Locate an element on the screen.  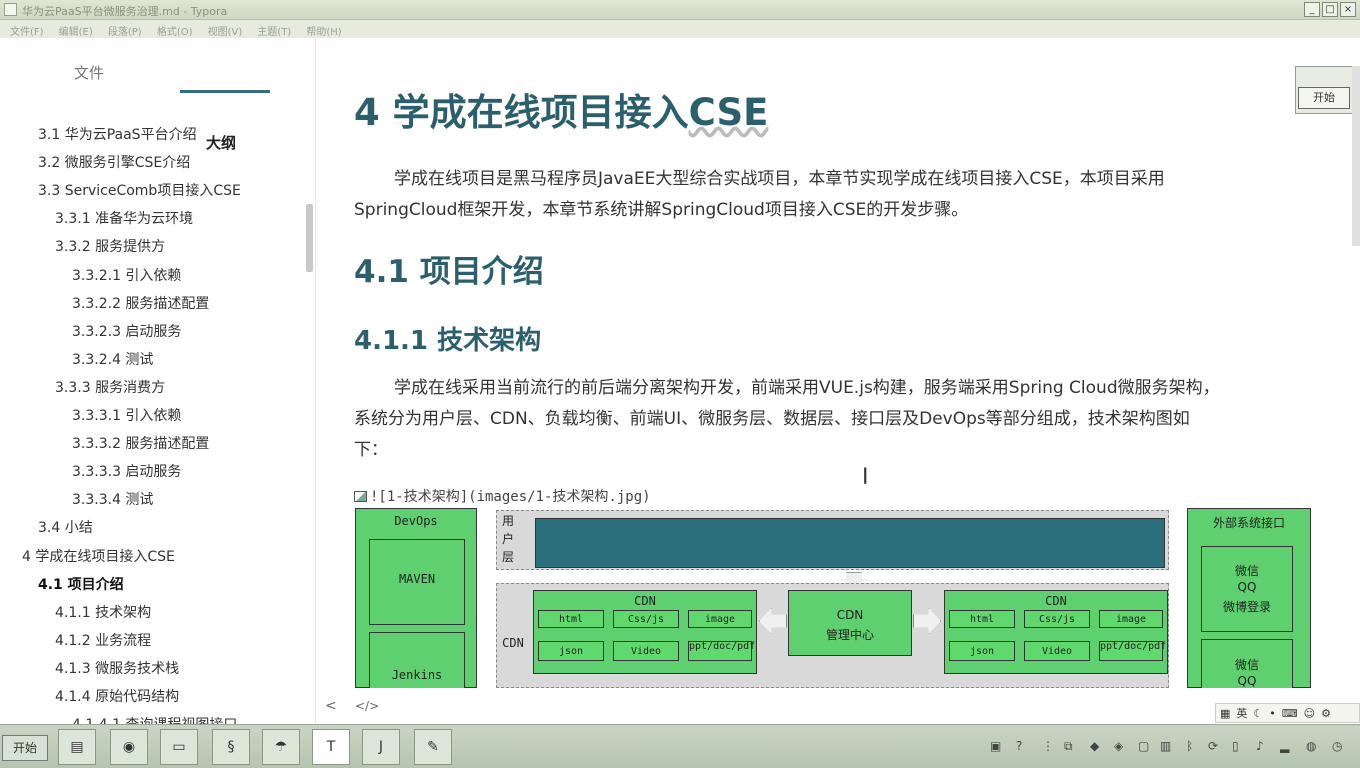
outline-item: 3.3.2.1 引入依赖 is located at coordinates (126, 275).